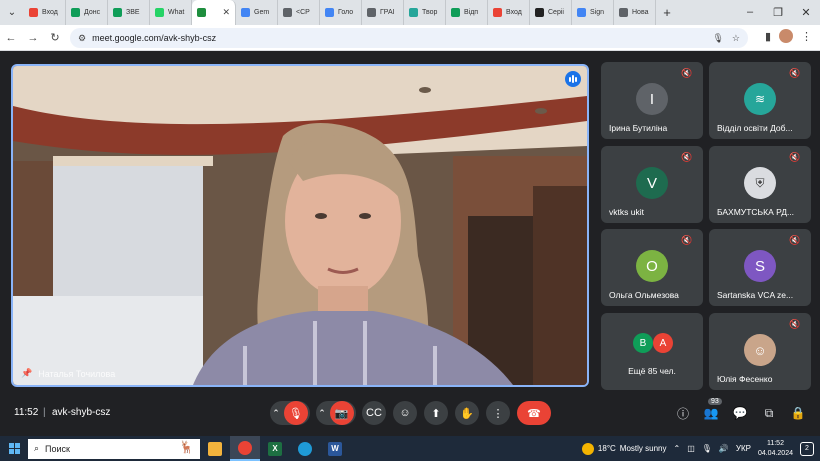  I want to click on leave-call-button: ☎, so click(534, 413).